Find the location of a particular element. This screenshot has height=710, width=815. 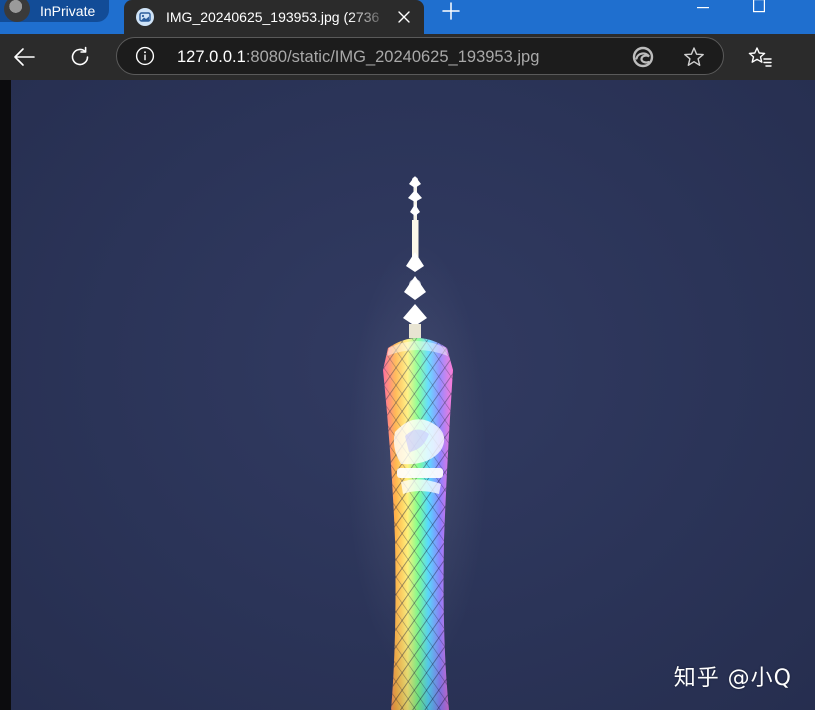

maximize-button is located at coordinates (759, 7).